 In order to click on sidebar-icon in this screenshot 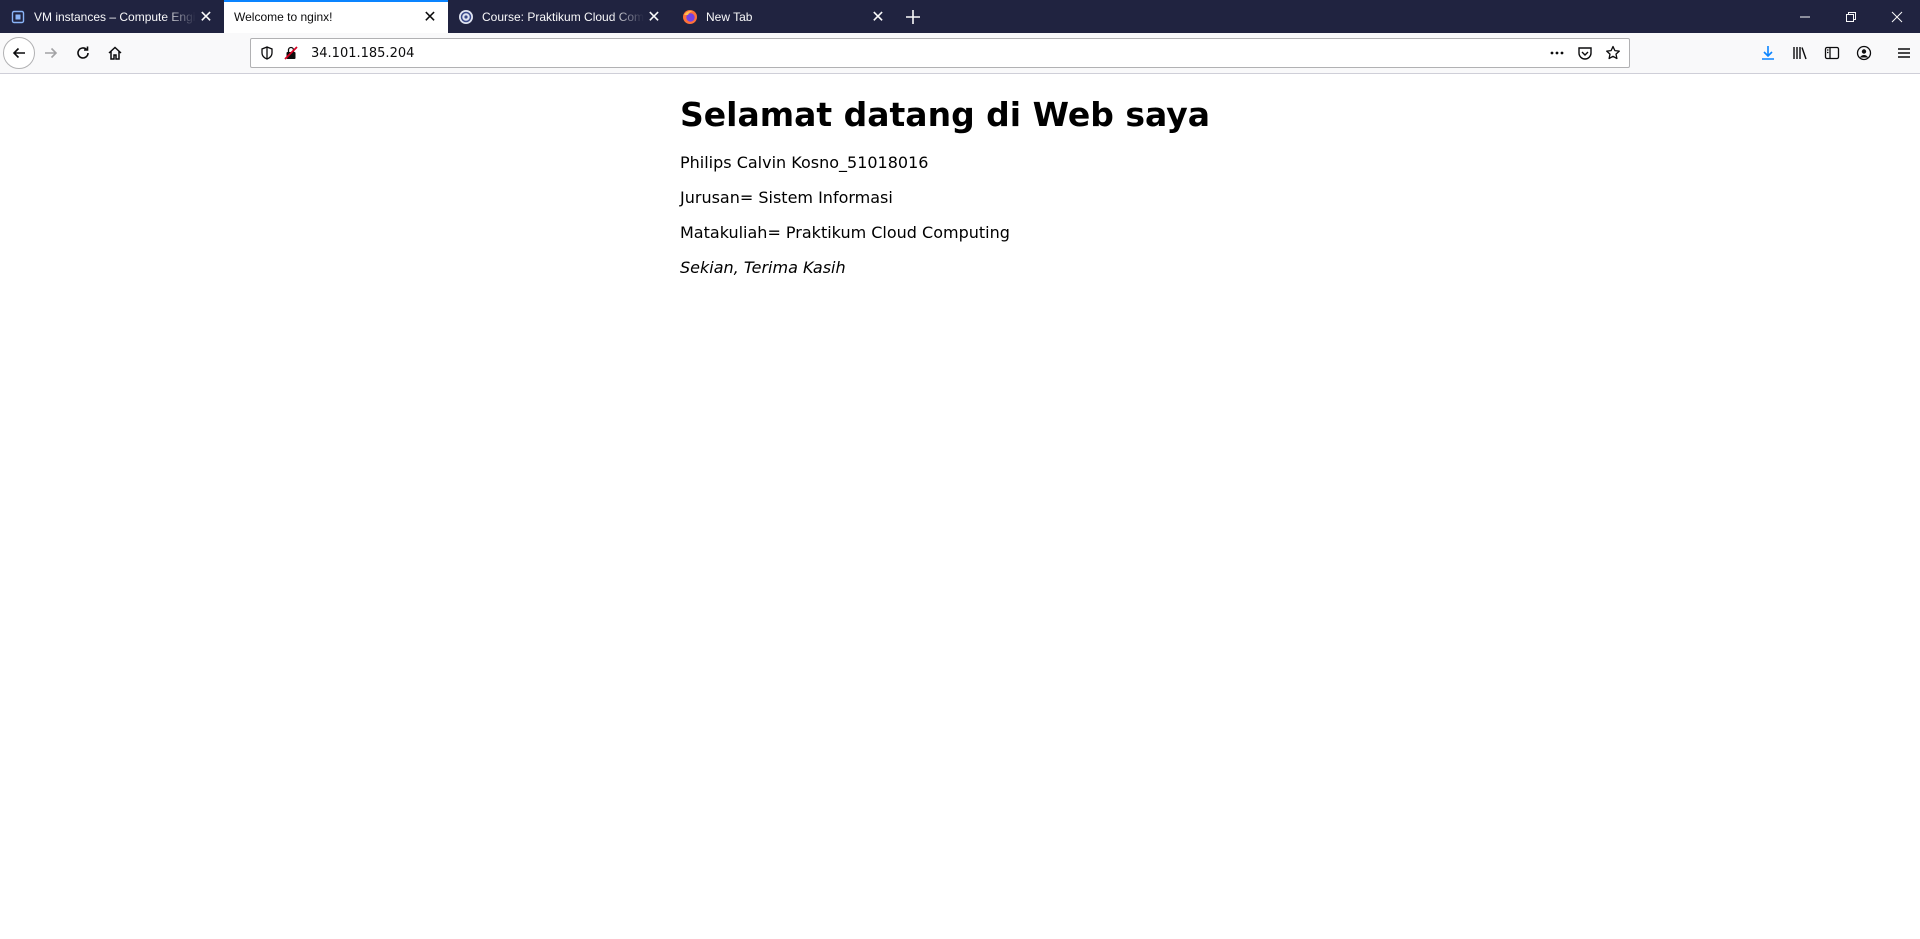, I will do `click(1832, 53)`.